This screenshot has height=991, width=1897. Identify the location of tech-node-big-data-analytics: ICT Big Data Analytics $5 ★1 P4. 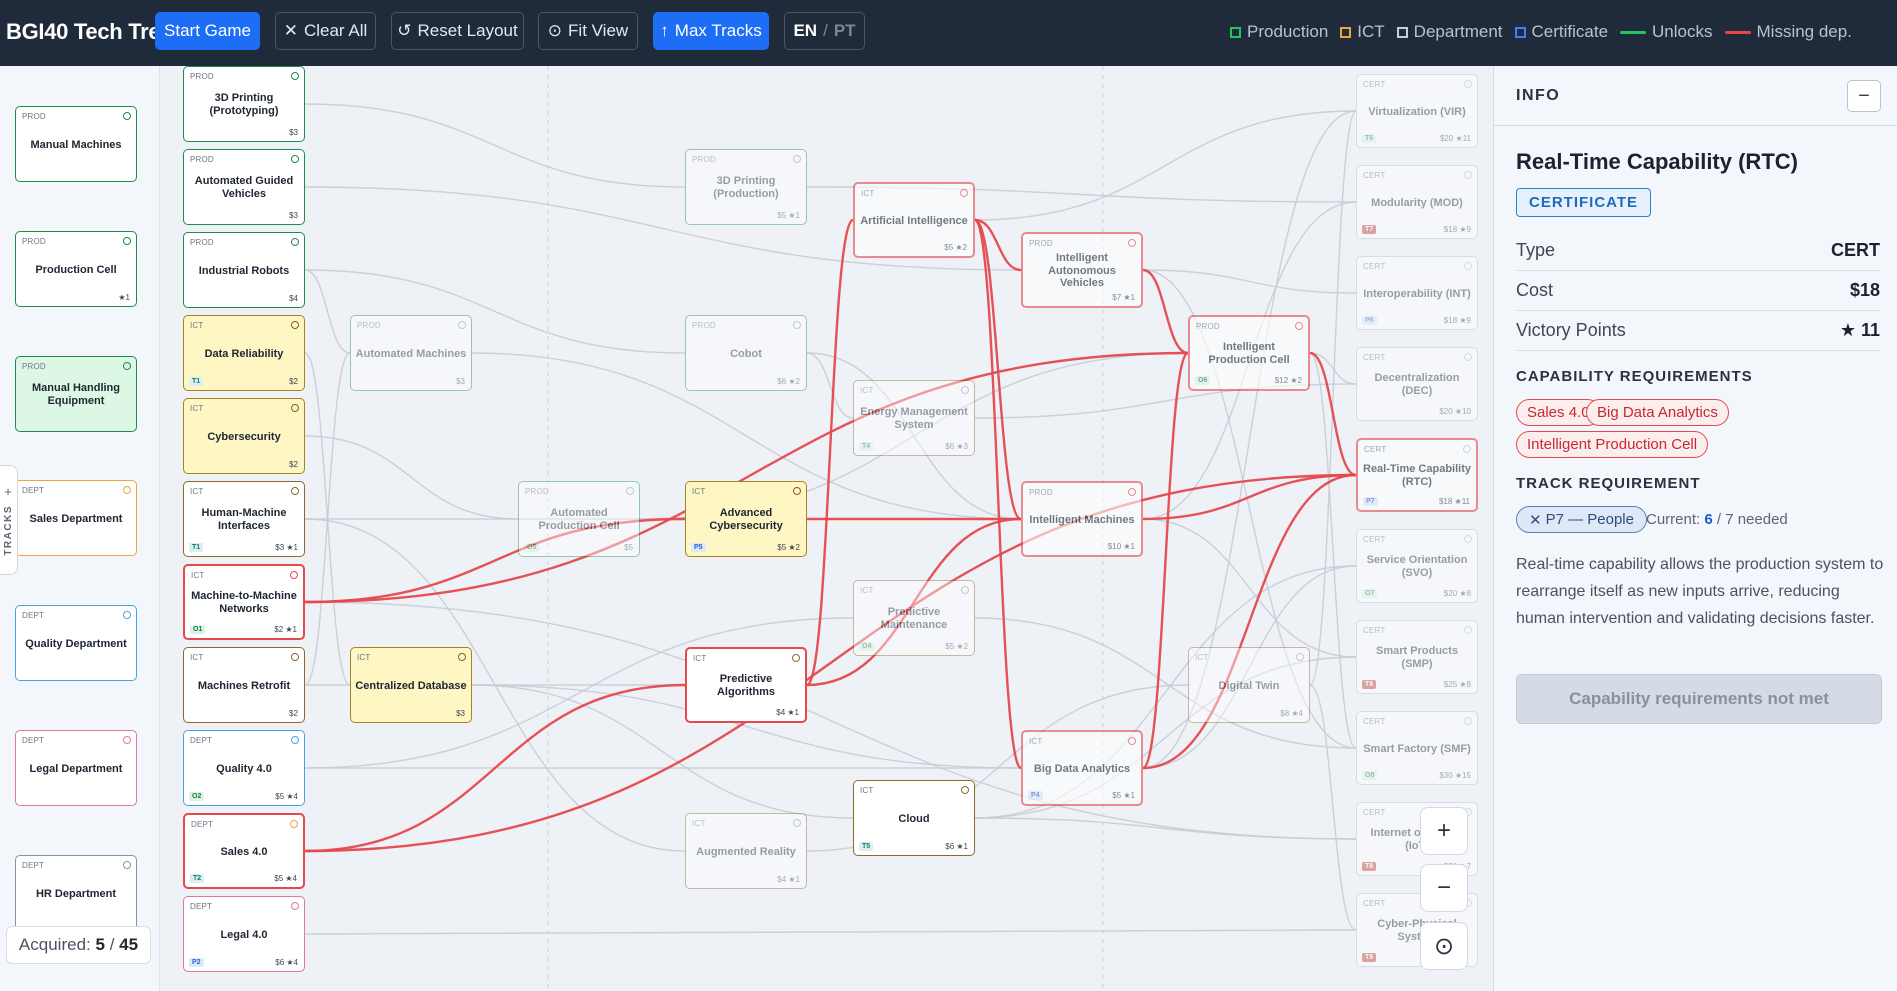
(1082, 768).